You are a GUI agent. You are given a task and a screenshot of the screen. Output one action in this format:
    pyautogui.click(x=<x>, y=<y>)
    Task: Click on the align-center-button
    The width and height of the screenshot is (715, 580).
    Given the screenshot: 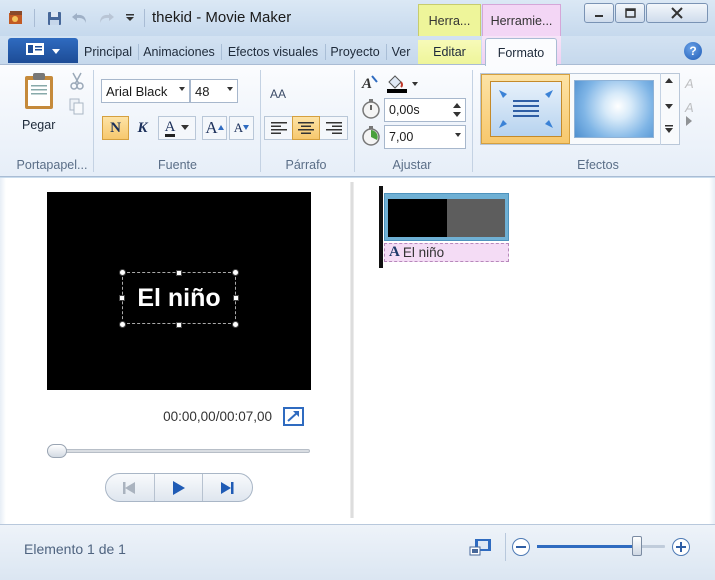 What is the action you would take?
    pyautogui.click(x=306, y=128)
    